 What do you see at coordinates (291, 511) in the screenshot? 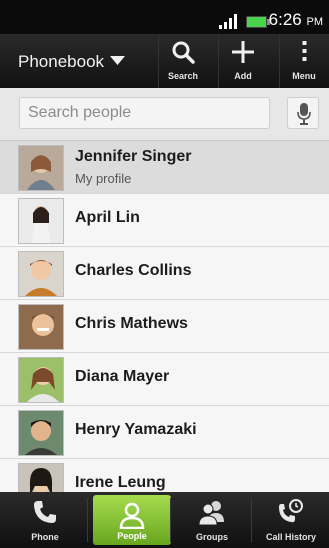
I see `call-history-icon` at bounding box center [291, 511].